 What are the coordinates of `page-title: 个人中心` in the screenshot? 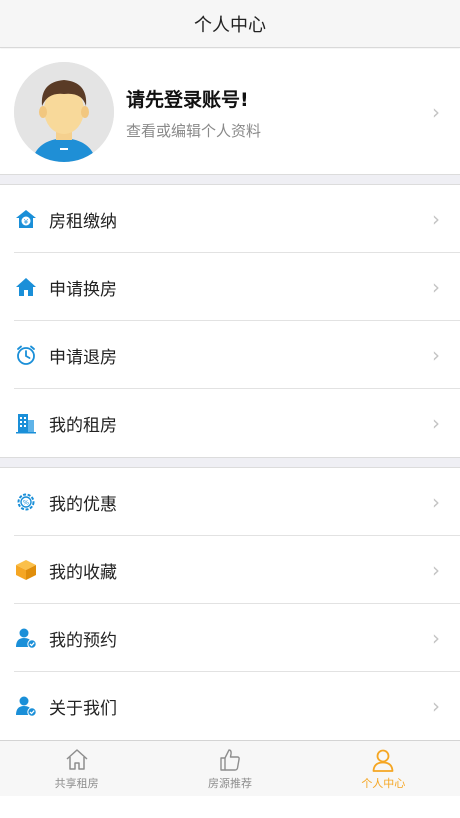 It's located at (230, 25).